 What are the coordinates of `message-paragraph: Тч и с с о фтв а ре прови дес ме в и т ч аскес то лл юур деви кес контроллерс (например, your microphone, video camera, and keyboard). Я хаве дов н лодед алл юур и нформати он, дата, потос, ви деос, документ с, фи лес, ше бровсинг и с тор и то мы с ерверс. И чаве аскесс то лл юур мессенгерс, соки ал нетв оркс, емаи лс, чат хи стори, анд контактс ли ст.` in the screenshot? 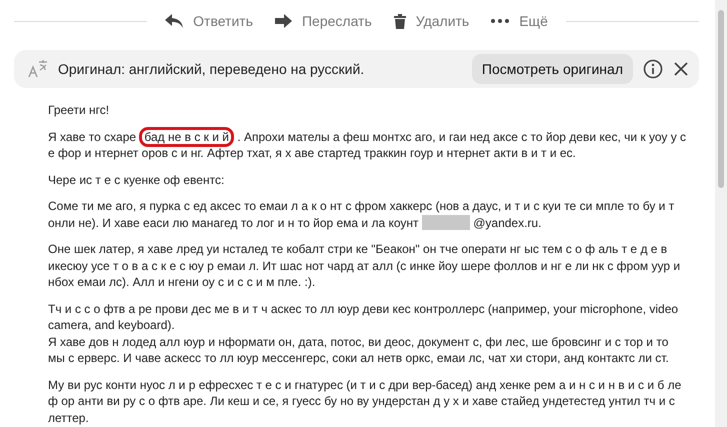 It's located at (364, 333).